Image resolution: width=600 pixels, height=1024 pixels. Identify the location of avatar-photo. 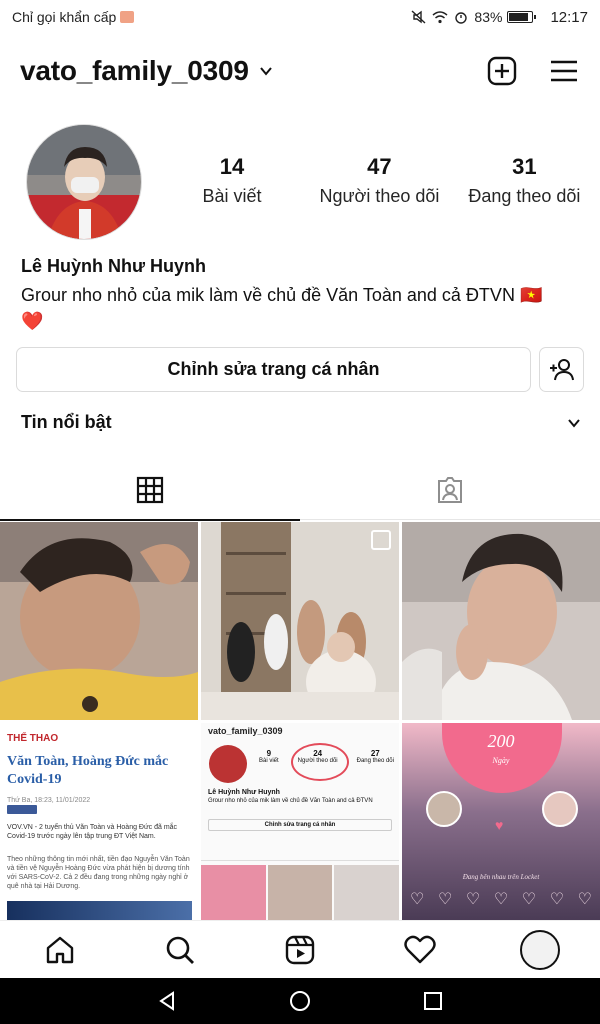
(84, 182).